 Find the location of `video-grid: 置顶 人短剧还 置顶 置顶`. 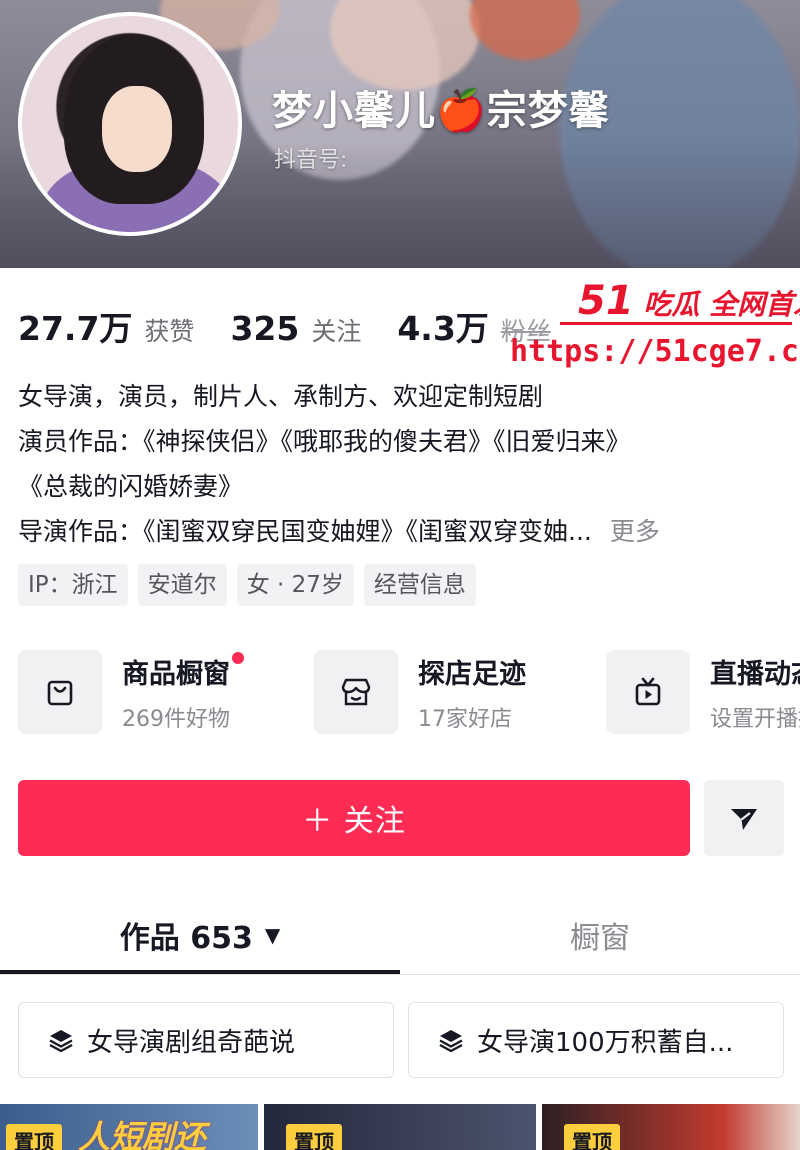

video-grid: 置顶 人短剧还 置顶 置顶 is located at coordinates (400, 1127).